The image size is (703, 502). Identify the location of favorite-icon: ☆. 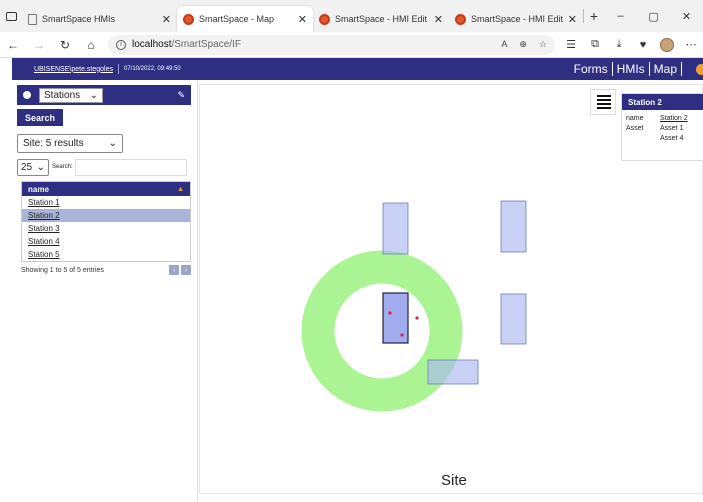
(543, 44).